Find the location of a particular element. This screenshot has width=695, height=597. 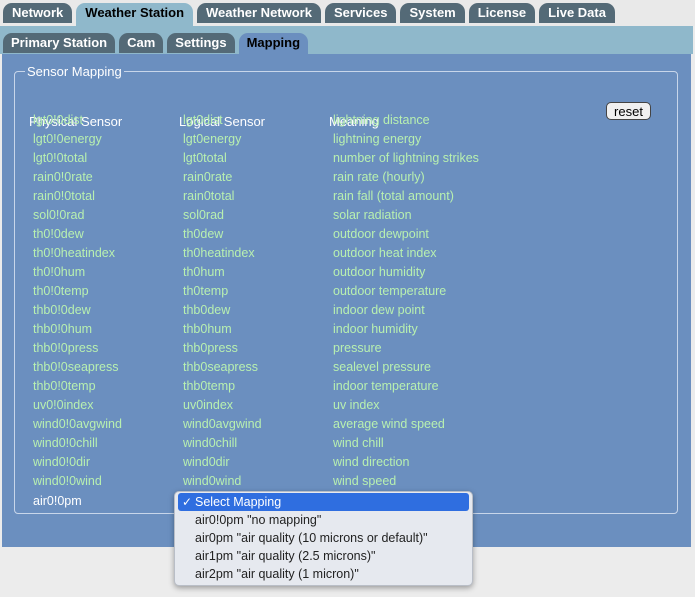

unmapped-physical-sensor: air0!0pm is located at coordinates (57, 501).